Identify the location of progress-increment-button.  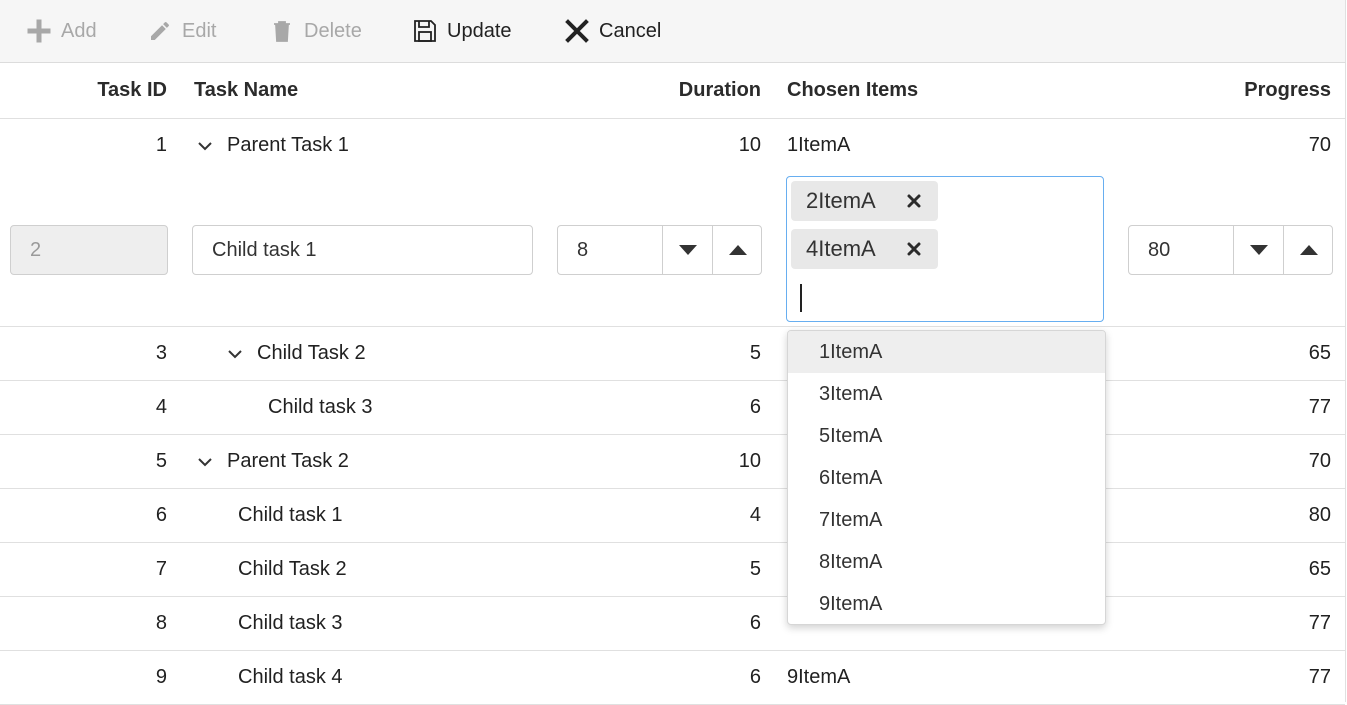
(1307, 250).